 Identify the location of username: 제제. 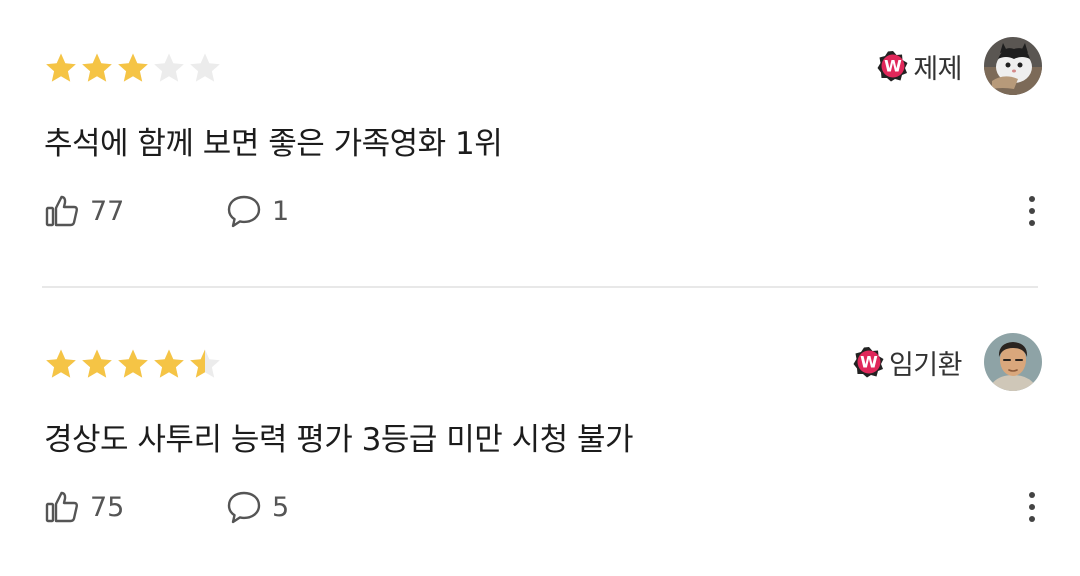
(937, 66).